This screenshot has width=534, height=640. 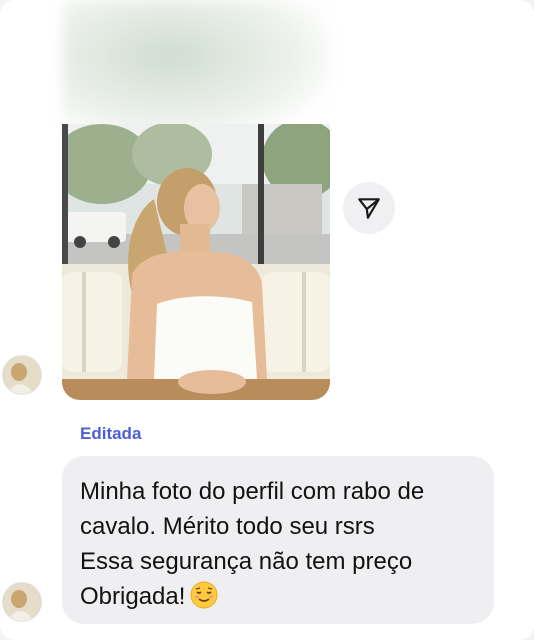 What do you see at coordinates (204, 595) in the screenshot?
I see `relieved-face-icon` at bounding box center [204, 595].